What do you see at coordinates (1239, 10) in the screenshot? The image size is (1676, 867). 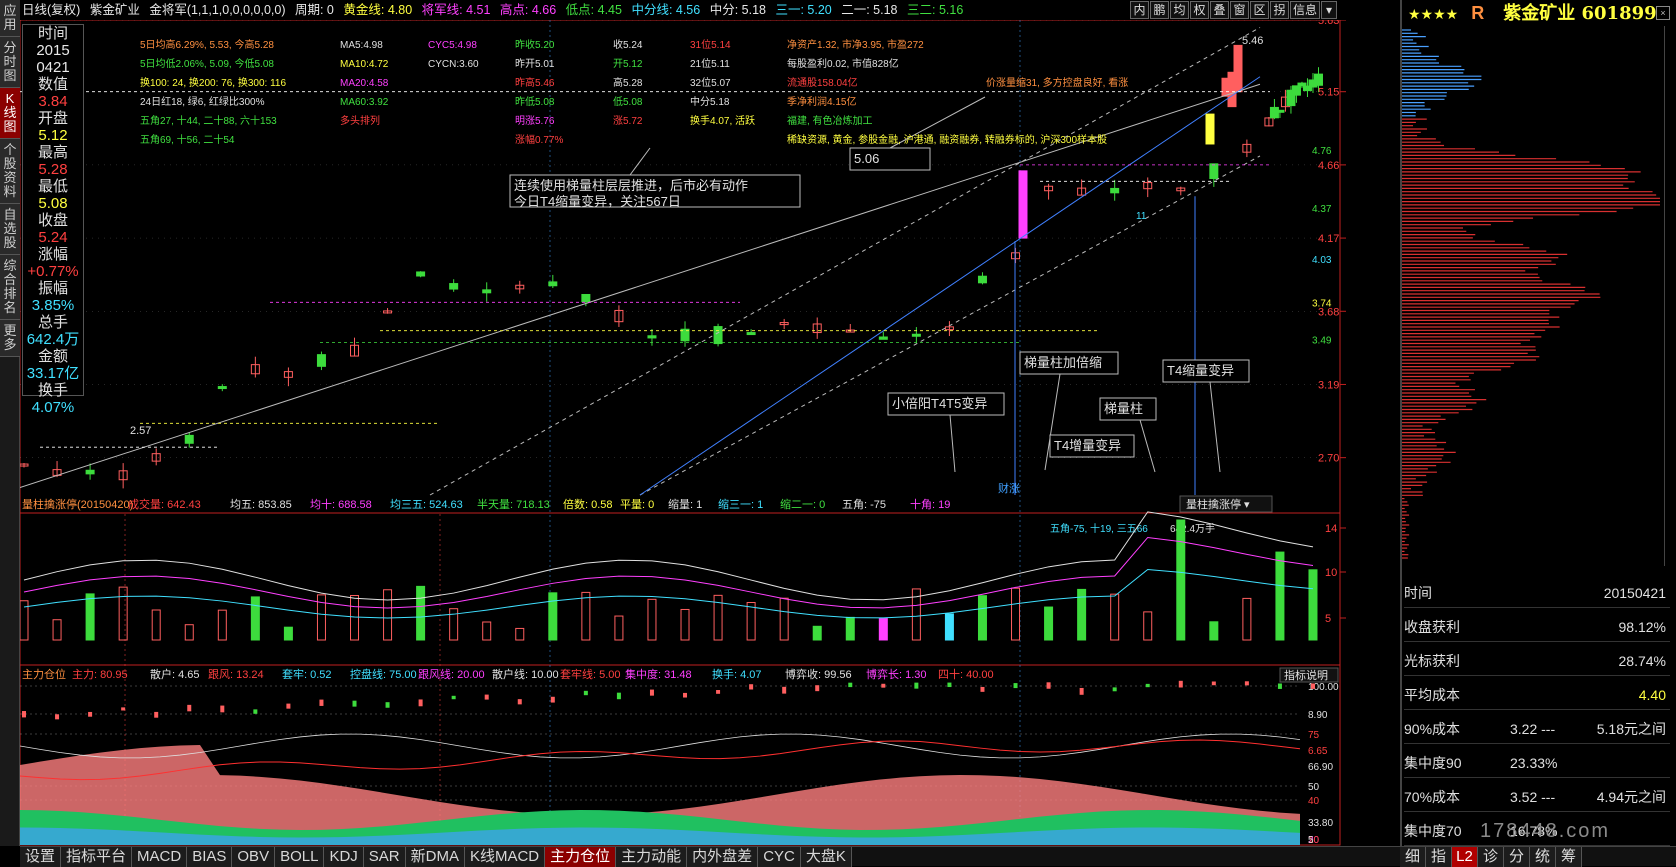 I see `toolbar-button-window: 窗` at bounding box center [1239, 10].